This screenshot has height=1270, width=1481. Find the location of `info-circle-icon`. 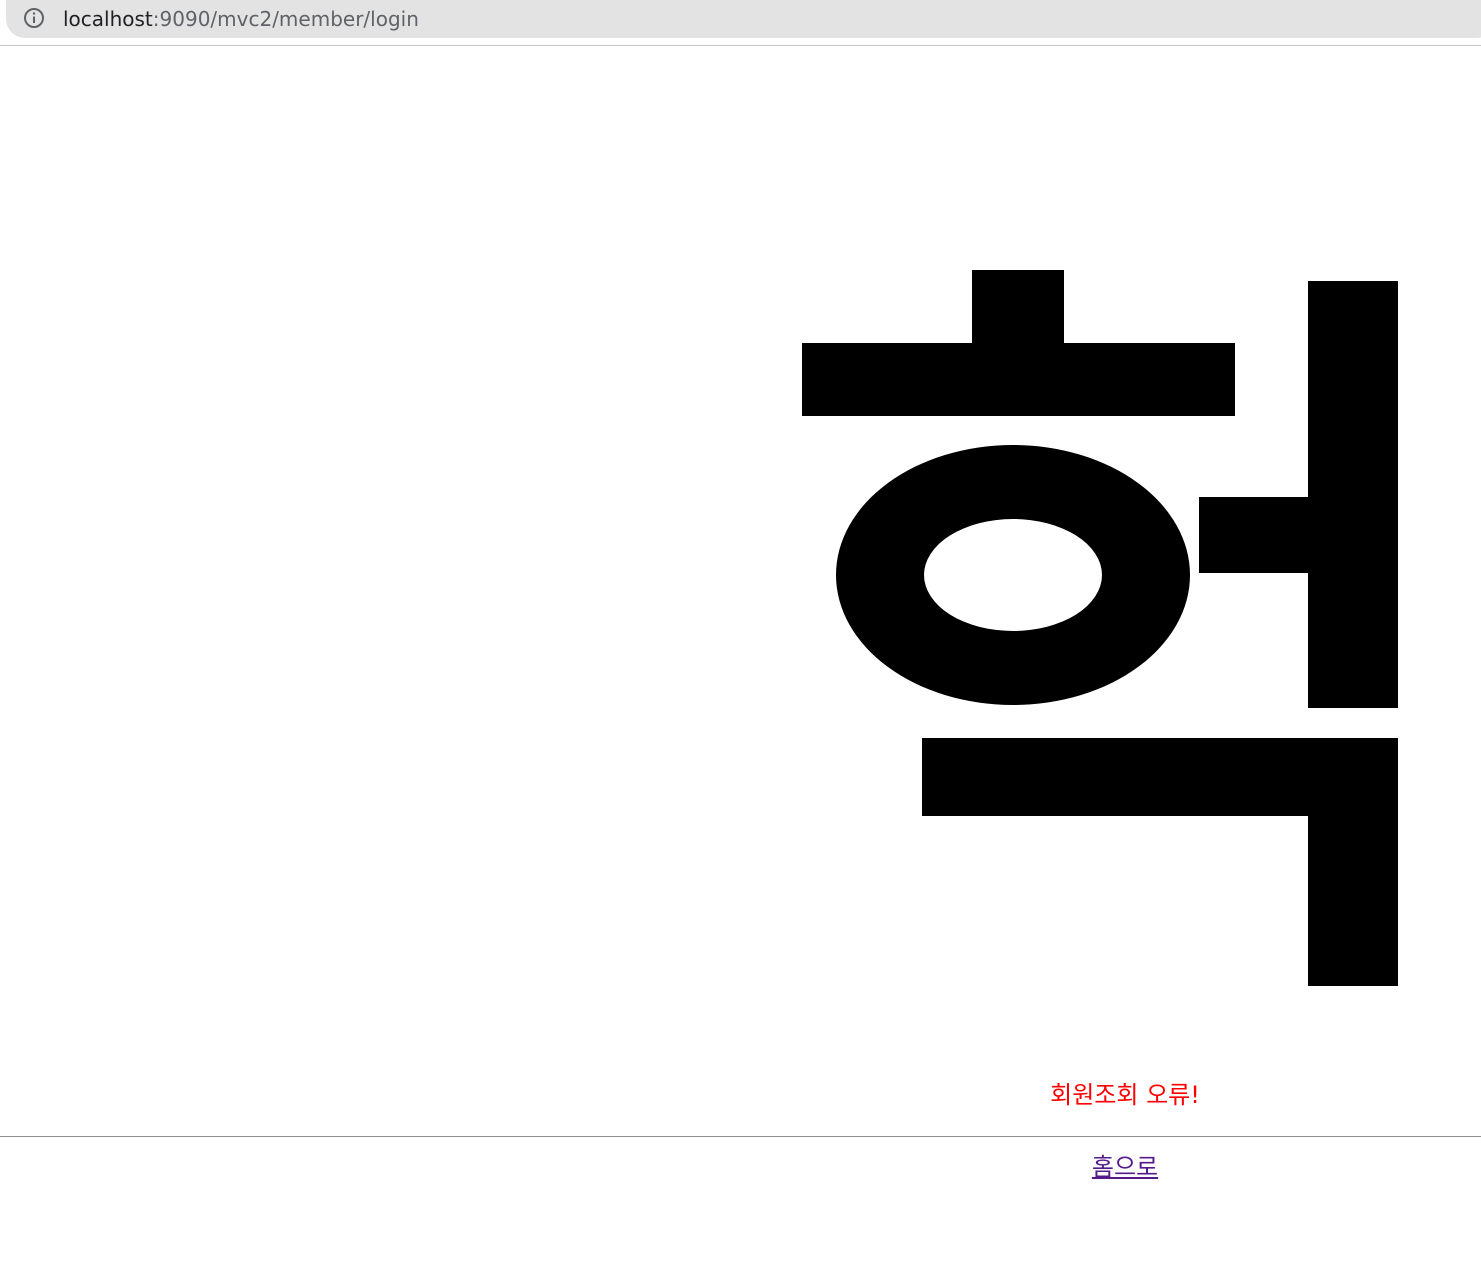

info-circle-icon is located at coordinates (34, 18).